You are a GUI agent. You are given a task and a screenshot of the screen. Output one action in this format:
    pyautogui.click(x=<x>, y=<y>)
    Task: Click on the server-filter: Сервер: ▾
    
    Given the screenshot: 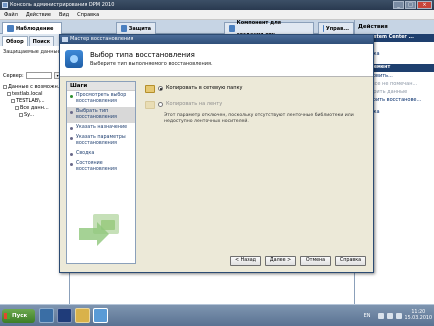 What is the action you would take?
    pyautogui.click(x=32, y=75)
    